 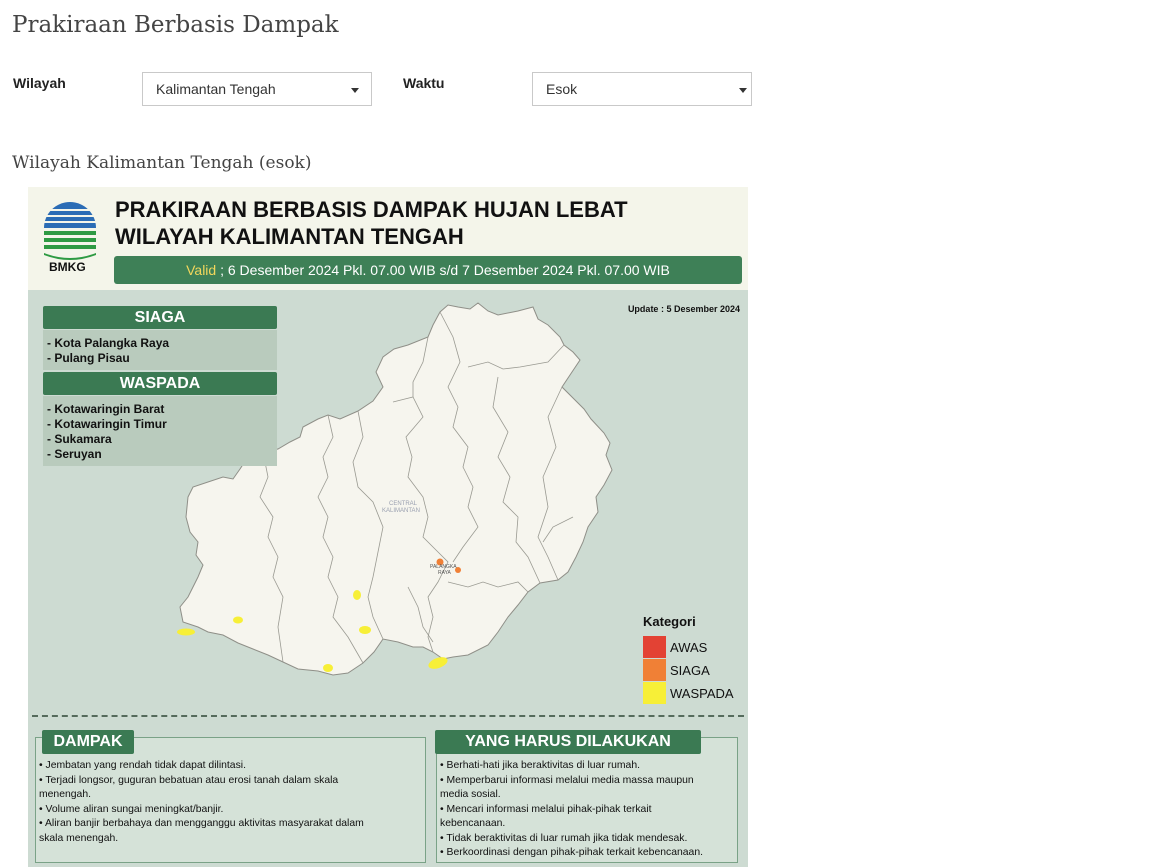 What do you see at coordinates (473, 823) in the screenshot?
I see `list-item: kebencanaan.` at bounding box center [473, 823].